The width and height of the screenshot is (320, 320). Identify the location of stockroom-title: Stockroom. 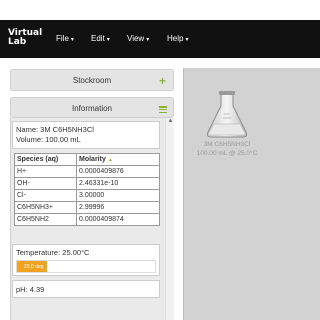
(92, 80).